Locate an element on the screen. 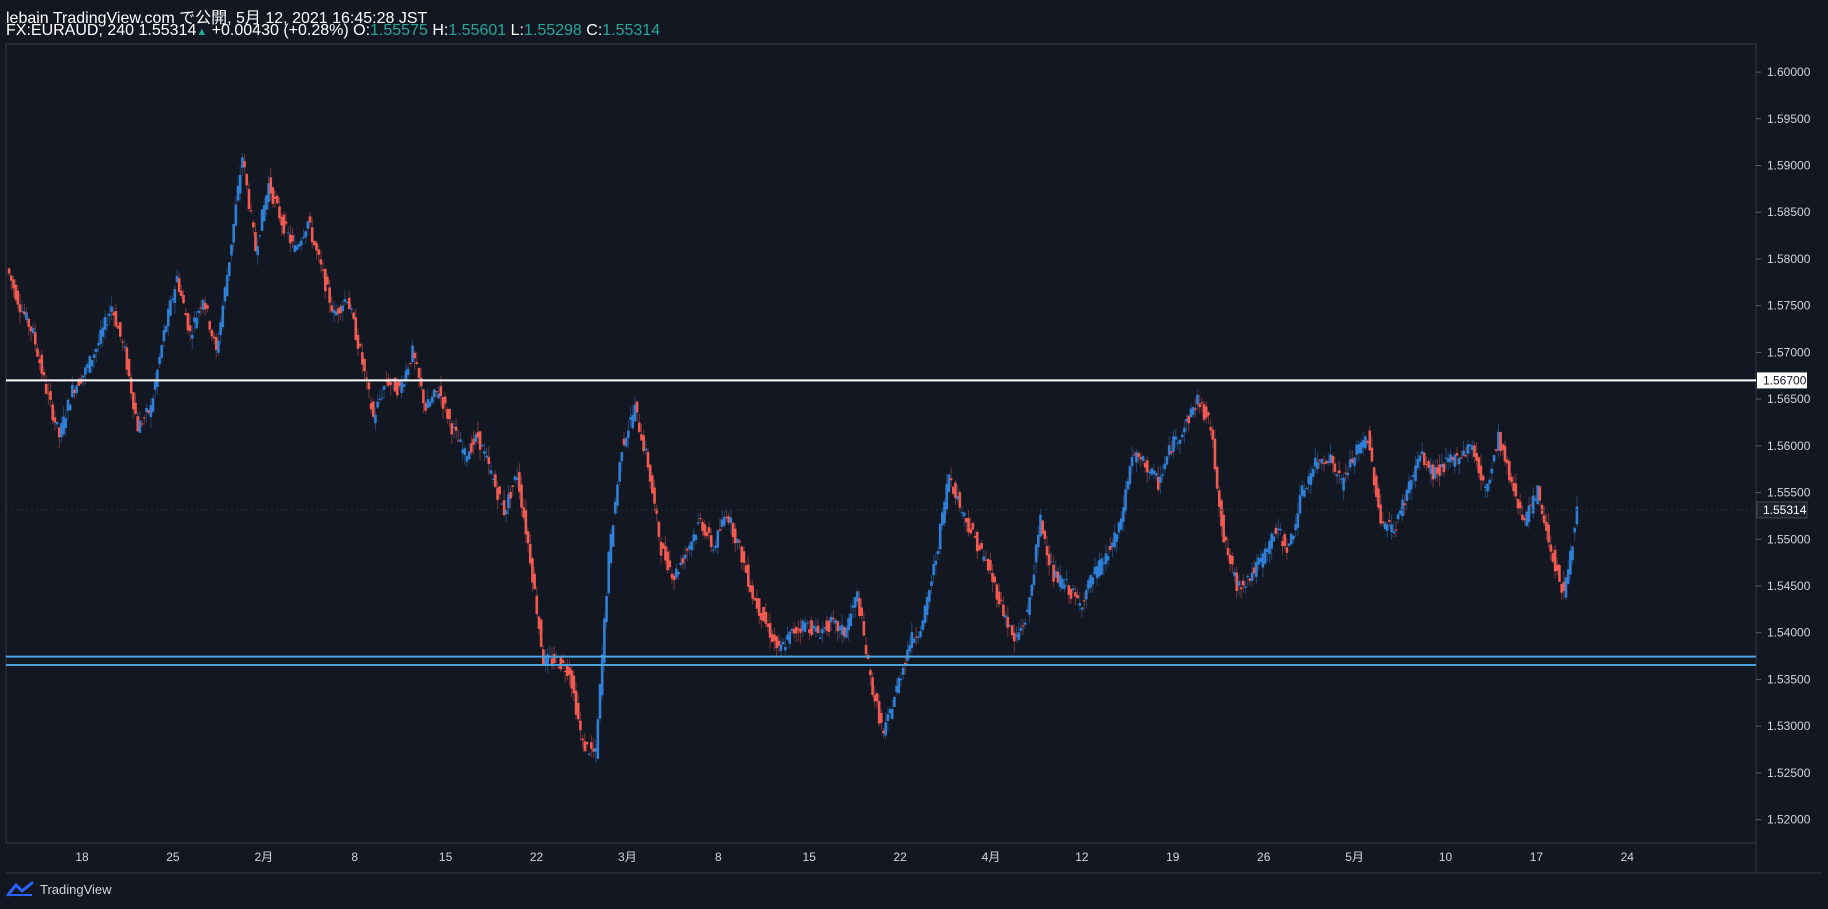 Image resolution: width=1828 pixels, height=909 pixels. footer-branding: TradingView is located at coordinates (59, 889).